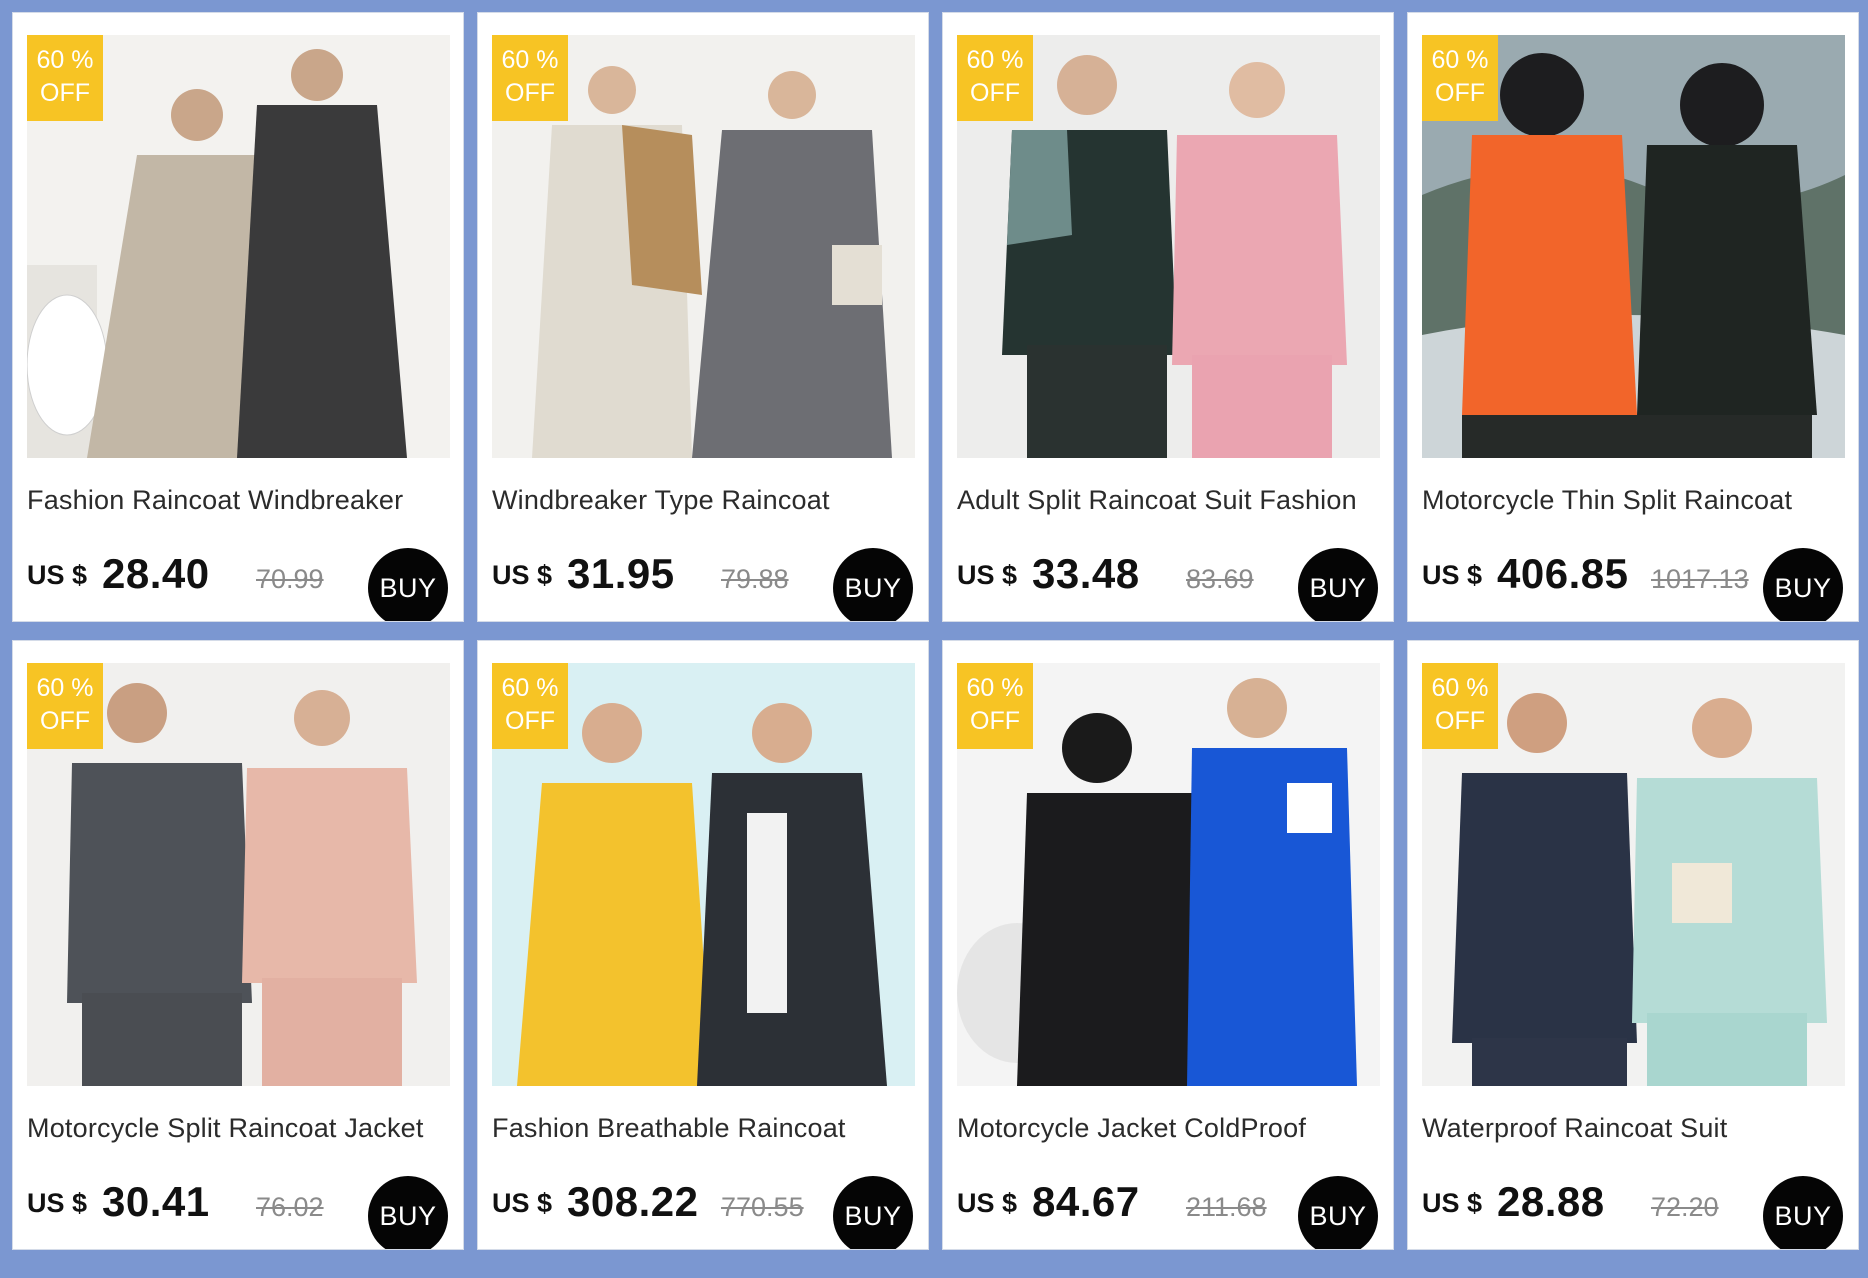 Image resolution: width=1868 pixels, height=1278 pixels. What do you see at coordinates (1551, 1201) in the screenshot?
I see `sale-price: 28.88` at bounding box center [1551, 1201].